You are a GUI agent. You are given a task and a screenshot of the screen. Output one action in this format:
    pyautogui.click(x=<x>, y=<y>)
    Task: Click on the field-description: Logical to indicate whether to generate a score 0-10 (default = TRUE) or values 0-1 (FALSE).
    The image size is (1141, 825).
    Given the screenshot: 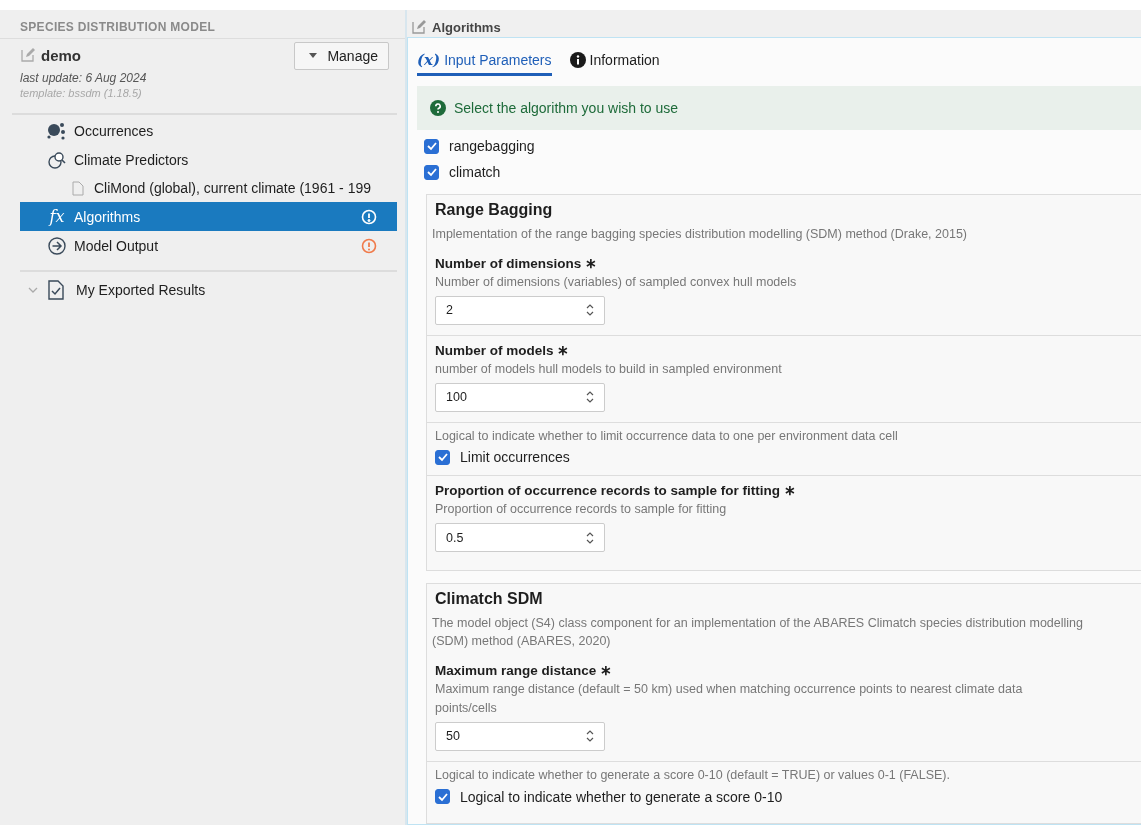 What is the action you would take?
    pyautogui.click(x=693, y=775)
    